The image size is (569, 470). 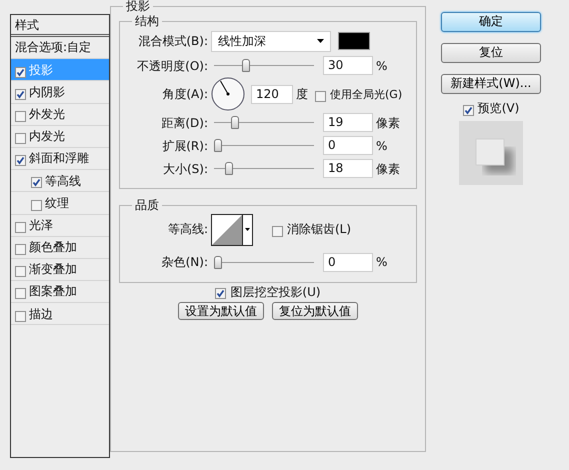 I want to click on checkbox-label: 预览(V), so click(x=499, y=108).